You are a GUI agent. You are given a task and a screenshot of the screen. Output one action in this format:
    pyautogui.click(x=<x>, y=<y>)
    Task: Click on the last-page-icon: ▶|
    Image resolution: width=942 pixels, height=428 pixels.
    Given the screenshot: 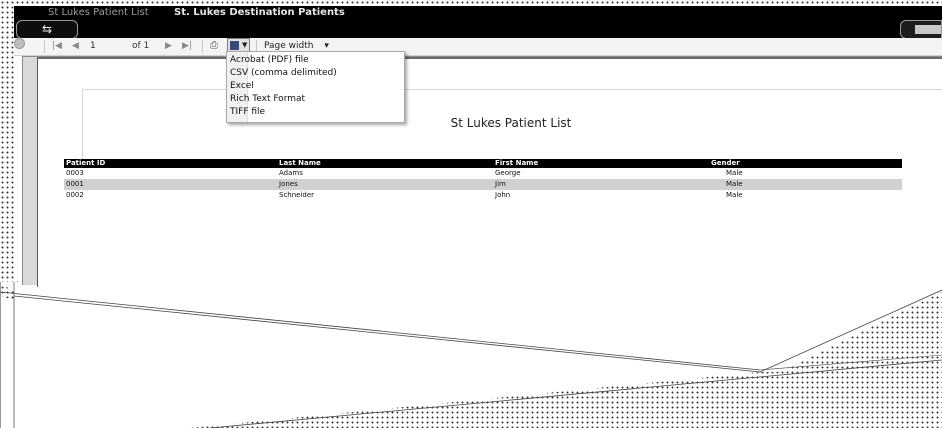 What is the action you would take?
    pyautogui.click(x=187, y=46)
    